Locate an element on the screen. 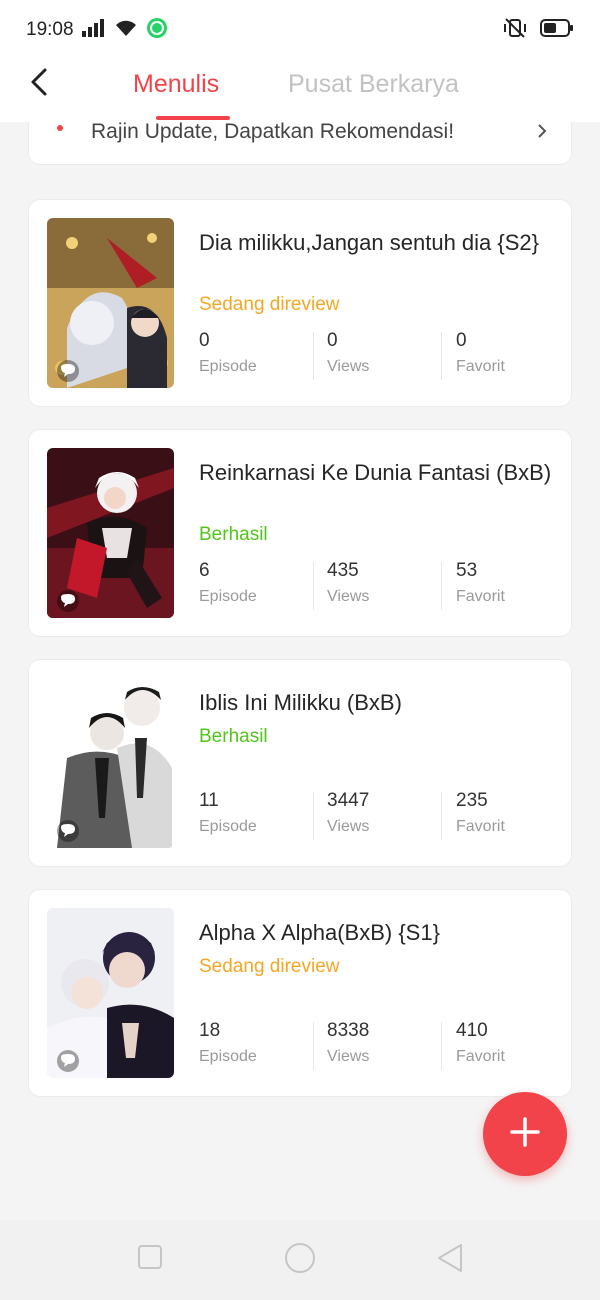 The width and height of the screenshot is (600, 1300). stat-episode: 11 Episode is located at coordinates (228, 813).